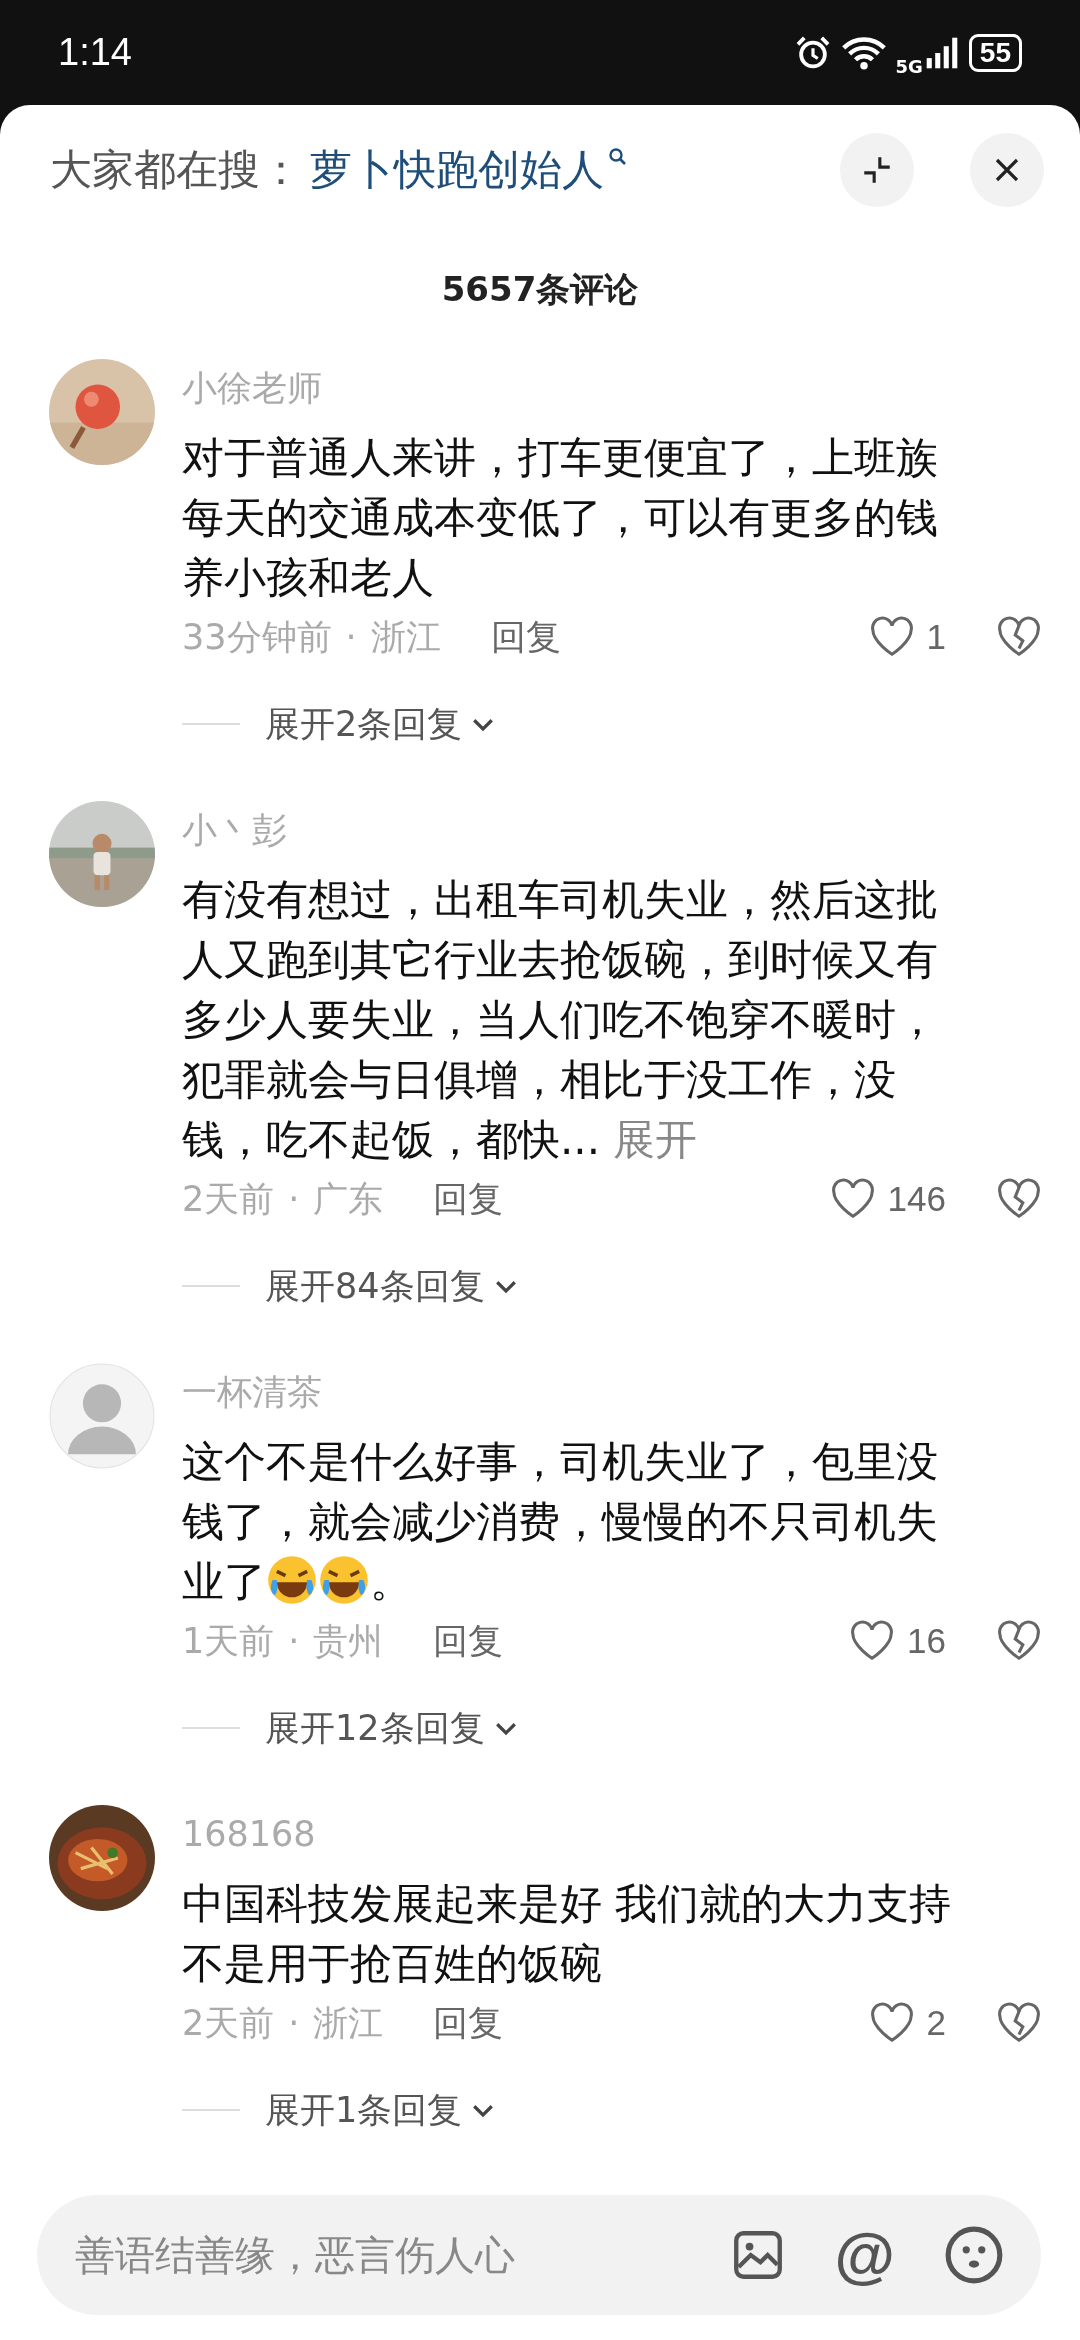 The width and height of the screenshot is (1080, 2340). I want to click on emoji-icon, so click(974, 2255).